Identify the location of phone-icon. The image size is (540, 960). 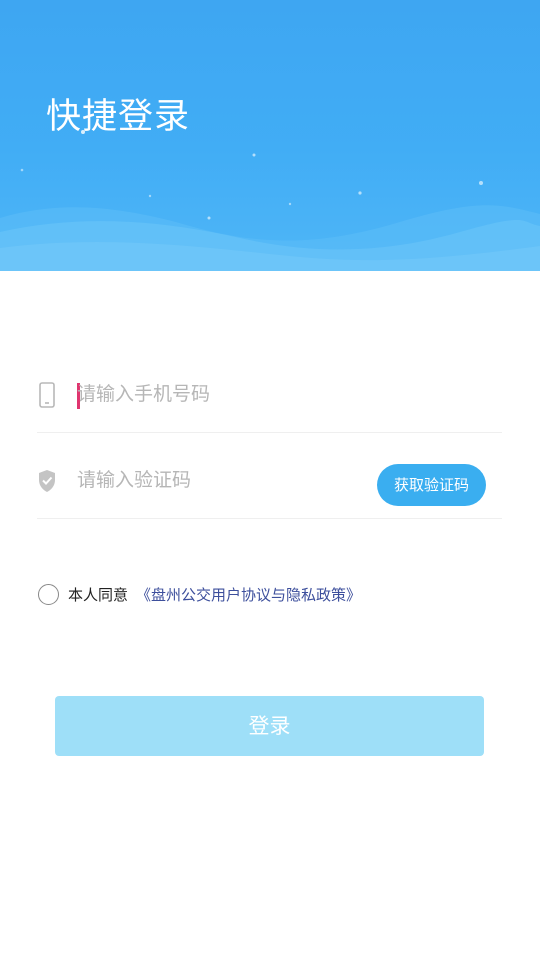
(47, 395).